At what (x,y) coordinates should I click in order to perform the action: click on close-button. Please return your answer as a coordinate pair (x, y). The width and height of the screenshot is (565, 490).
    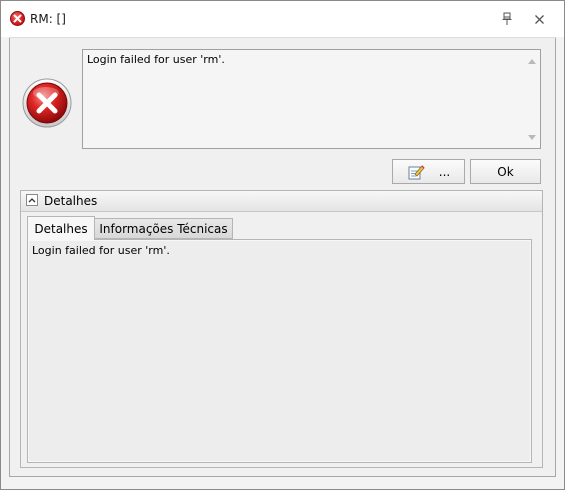
    Looking at the image, I should click on (539, 19).